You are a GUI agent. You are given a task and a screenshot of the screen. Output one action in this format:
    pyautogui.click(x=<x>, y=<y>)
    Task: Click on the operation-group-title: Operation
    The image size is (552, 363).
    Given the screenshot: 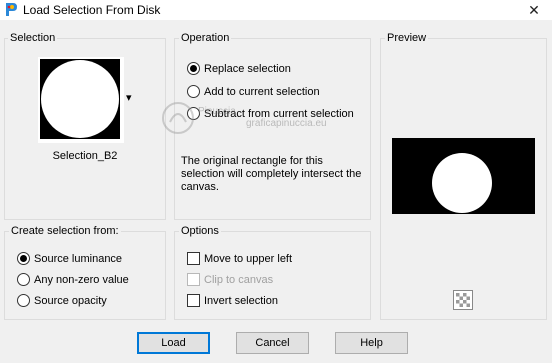 What is the action you would take?
    pyautogui.click(x=205, y=38)
    